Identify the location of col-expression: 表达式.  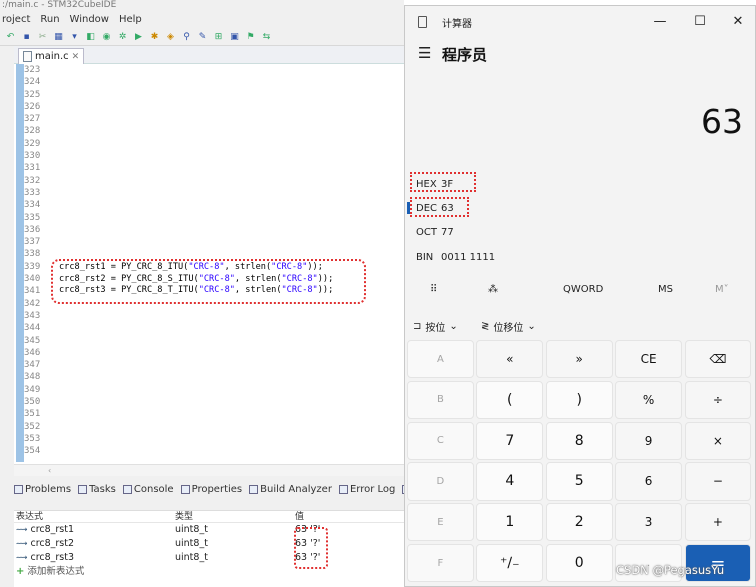
(92, 516).